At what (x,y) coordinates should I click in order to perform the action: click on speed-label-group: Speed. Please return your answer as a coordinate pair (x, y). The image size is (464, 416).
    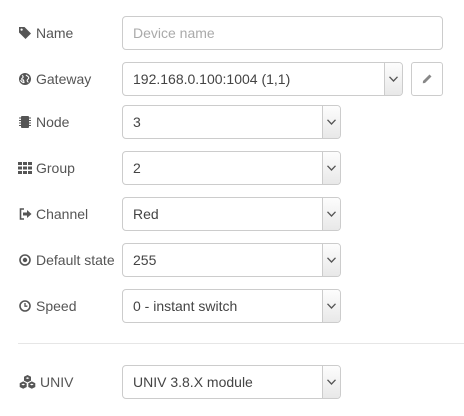
    Looking at the image, I should click on (47, 306).